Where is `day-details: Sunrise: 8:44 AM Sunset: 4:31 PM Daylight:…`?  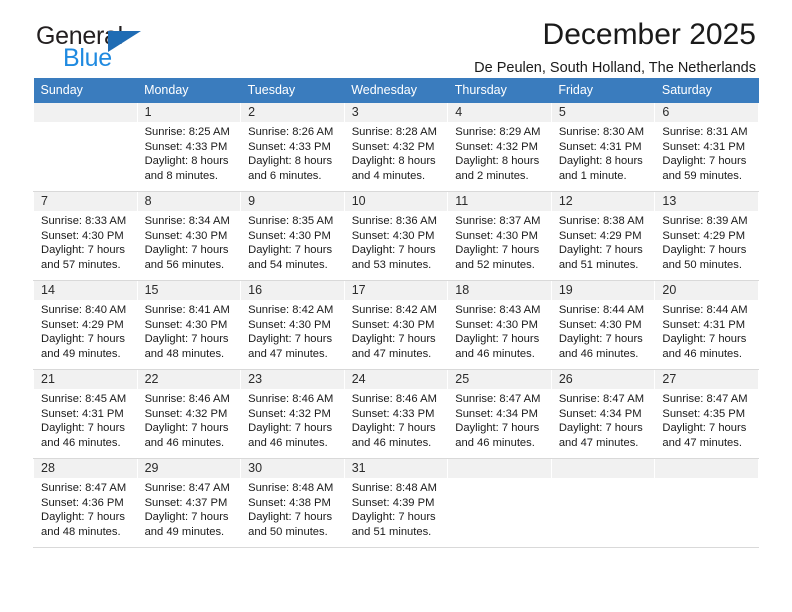
day-details: Sunrise: 8:44 AM Sunset: 4:31 PM Daylight:… is located at coordinates (706, 330).